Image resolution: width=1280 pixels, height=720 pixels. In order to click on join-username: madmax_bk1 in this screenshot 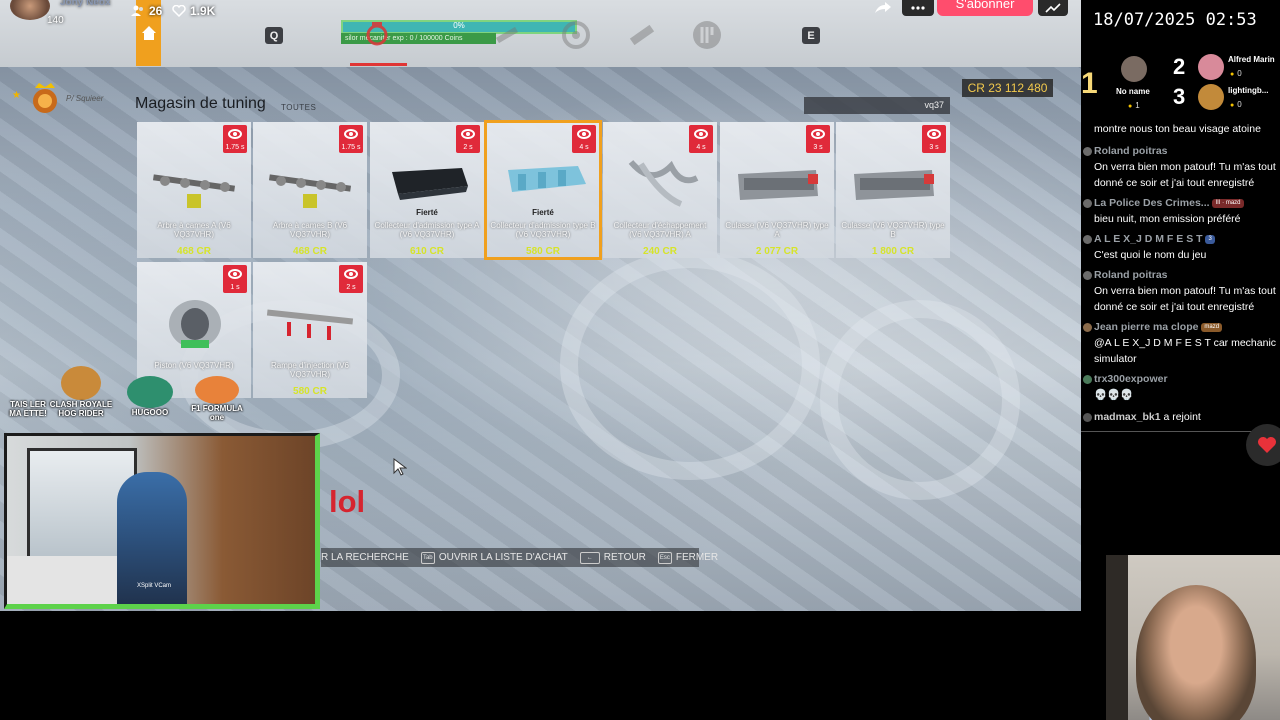, I will do `click(1127, 417)`.